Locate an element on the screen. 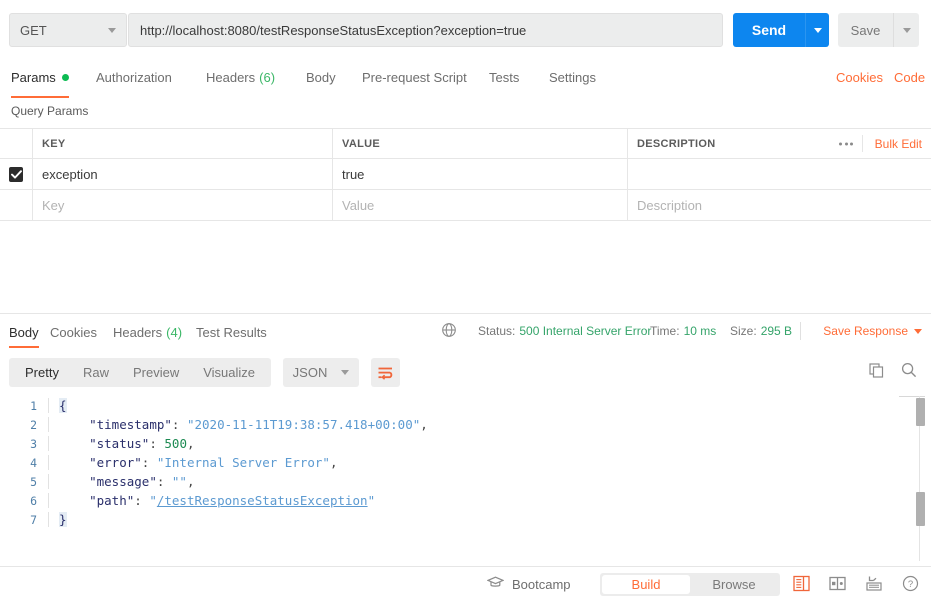 The width and height of the screenshot is (931, 601). graduation-cap-icon is located at coordinates (495, 584).